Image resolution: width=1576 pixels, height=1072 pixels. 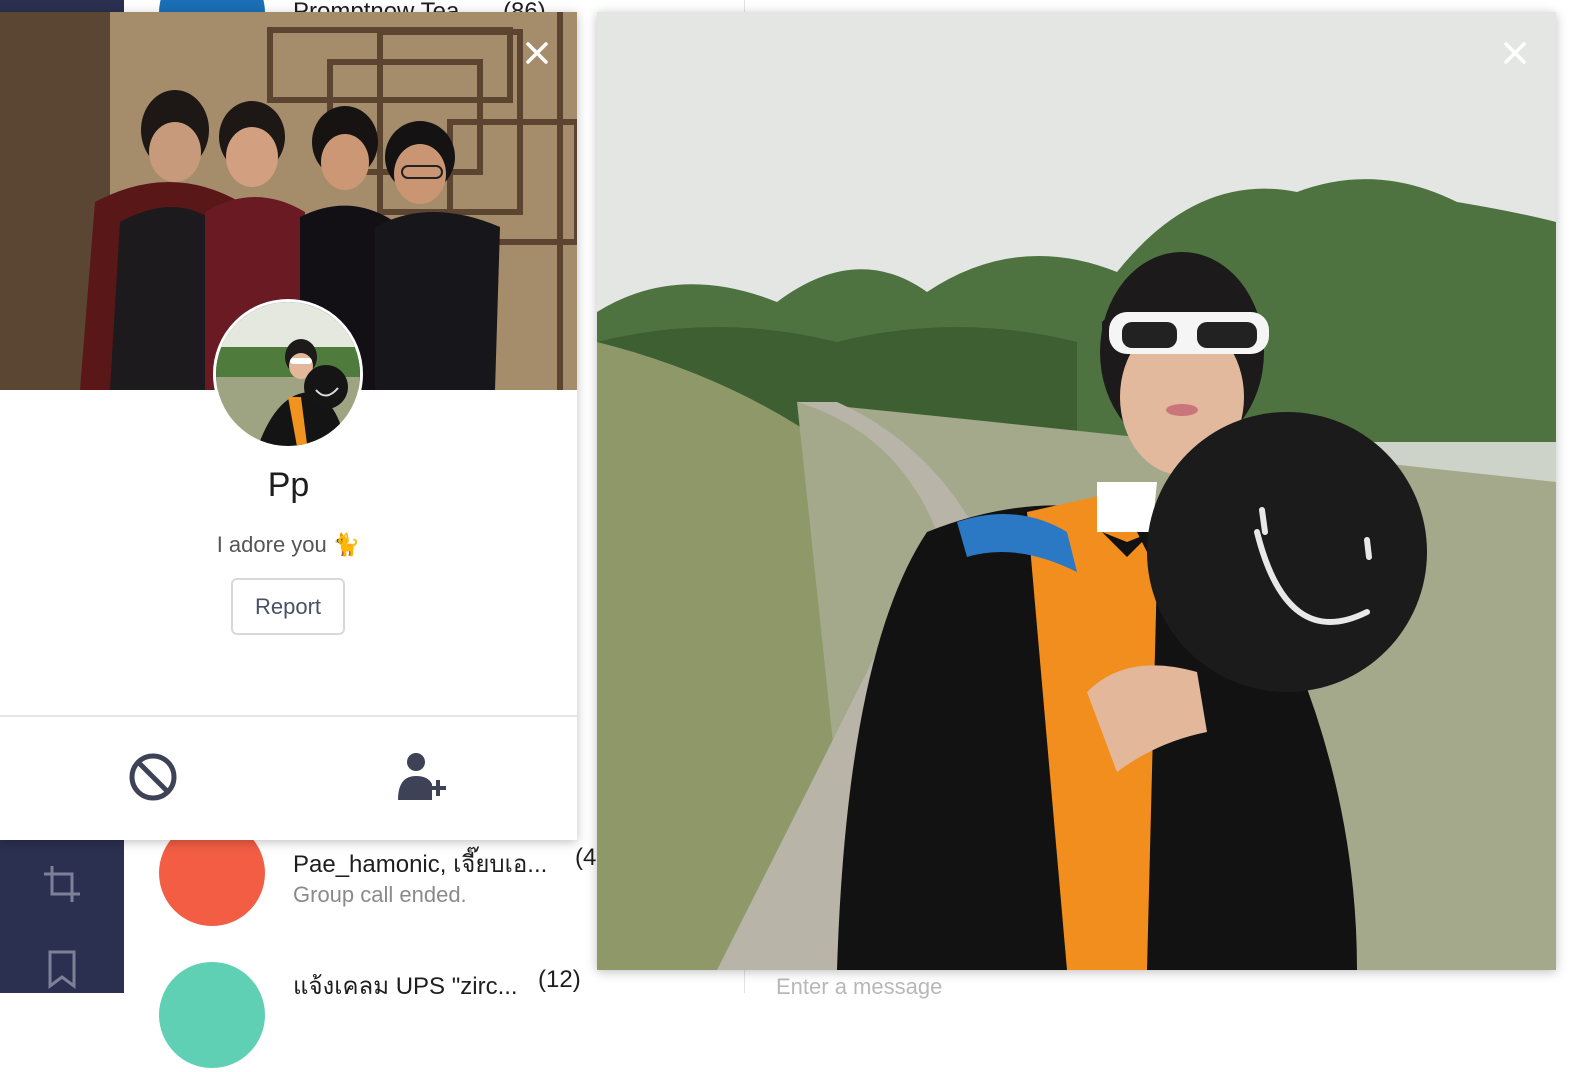 What do you see at coordinates (212, 1015) in the screenshot?
I see `chat-avatar` at bounding box center [212, 1015].